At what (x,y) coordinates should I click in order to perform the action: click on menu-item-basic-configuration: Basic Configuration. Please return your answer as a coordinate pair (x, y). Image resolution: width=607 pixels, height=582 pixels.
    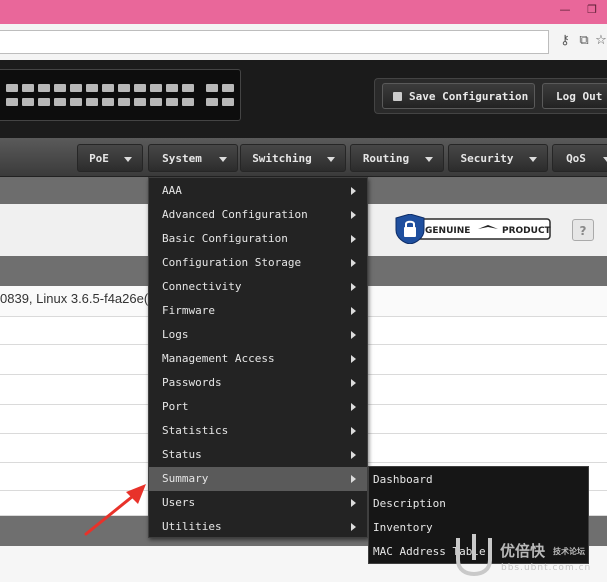
    Looking at the image, I should click on (258, 239).